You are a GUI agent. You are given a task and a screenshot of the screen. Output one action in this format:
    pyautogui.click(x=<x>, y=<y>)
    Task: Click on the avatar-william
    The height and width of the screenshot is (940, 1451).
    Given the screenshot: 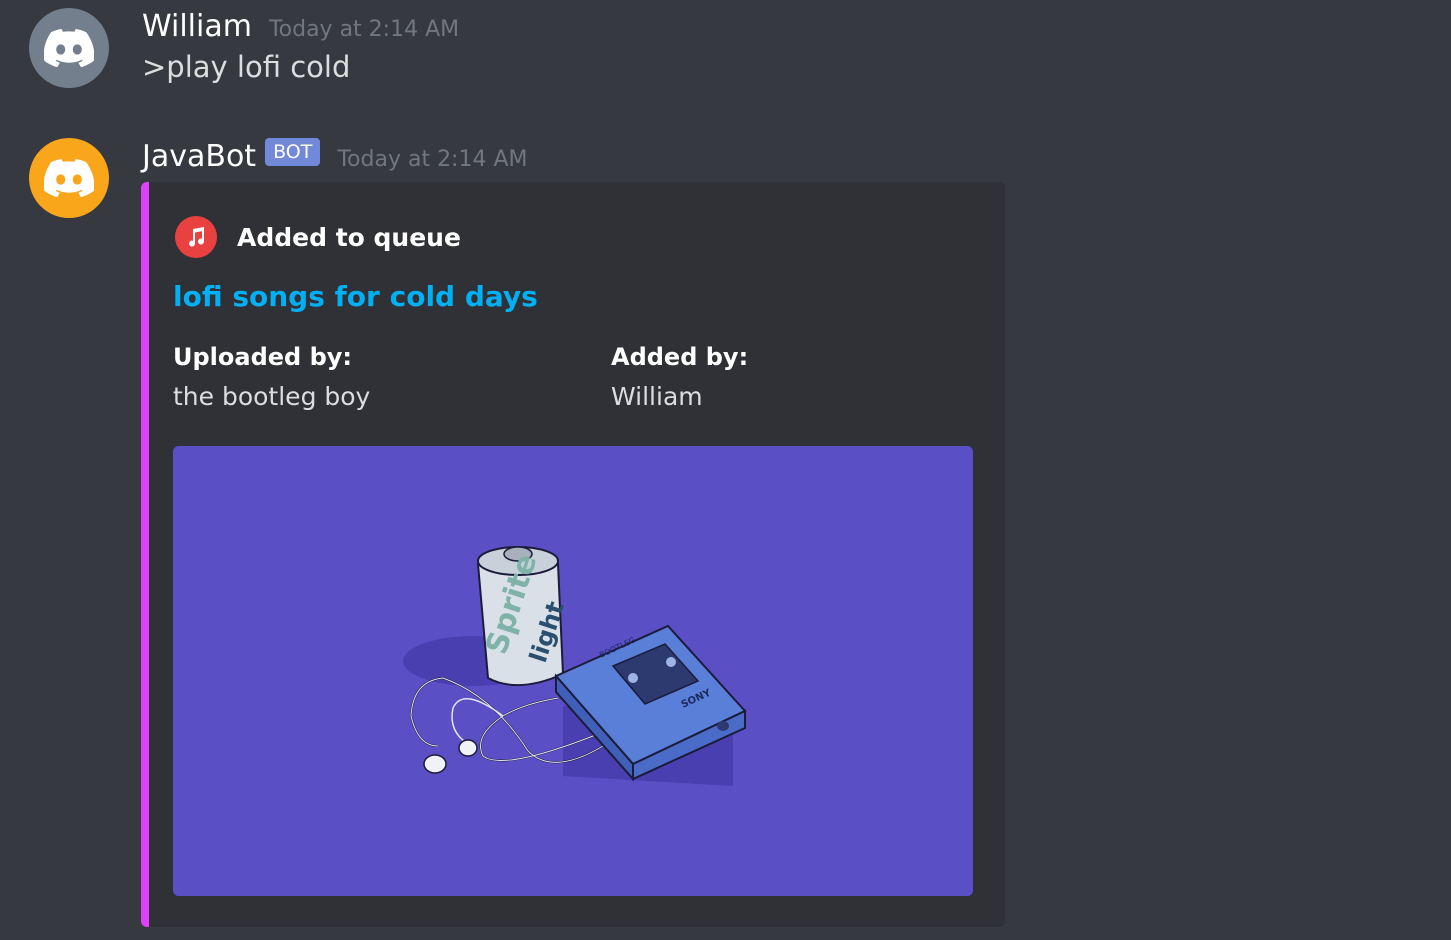 What is the action you would take?
    pyautogui.click(x=69, y=48)
    